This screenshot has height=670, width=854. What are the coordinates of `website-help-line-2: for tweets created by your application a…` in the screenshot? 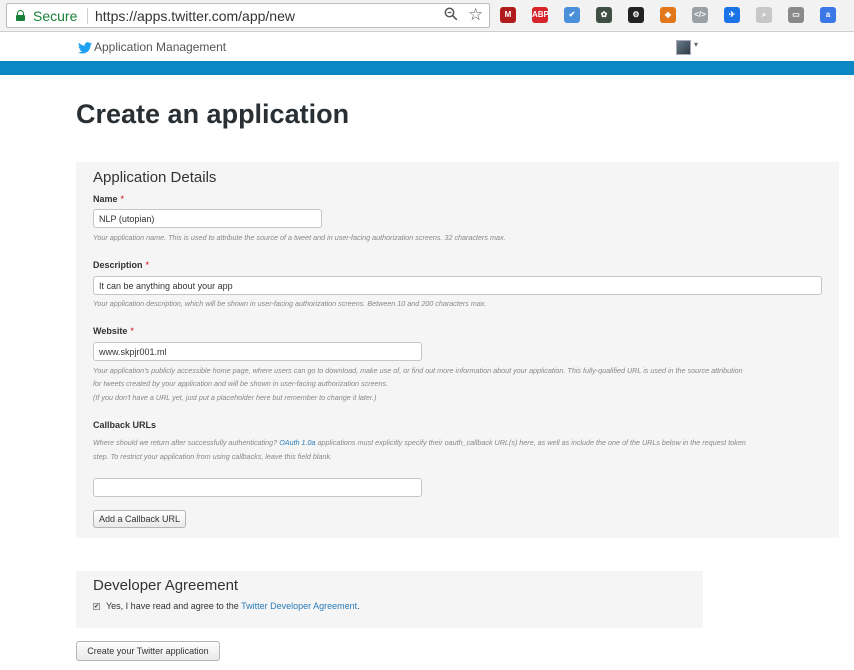 It's located at (241, 383).